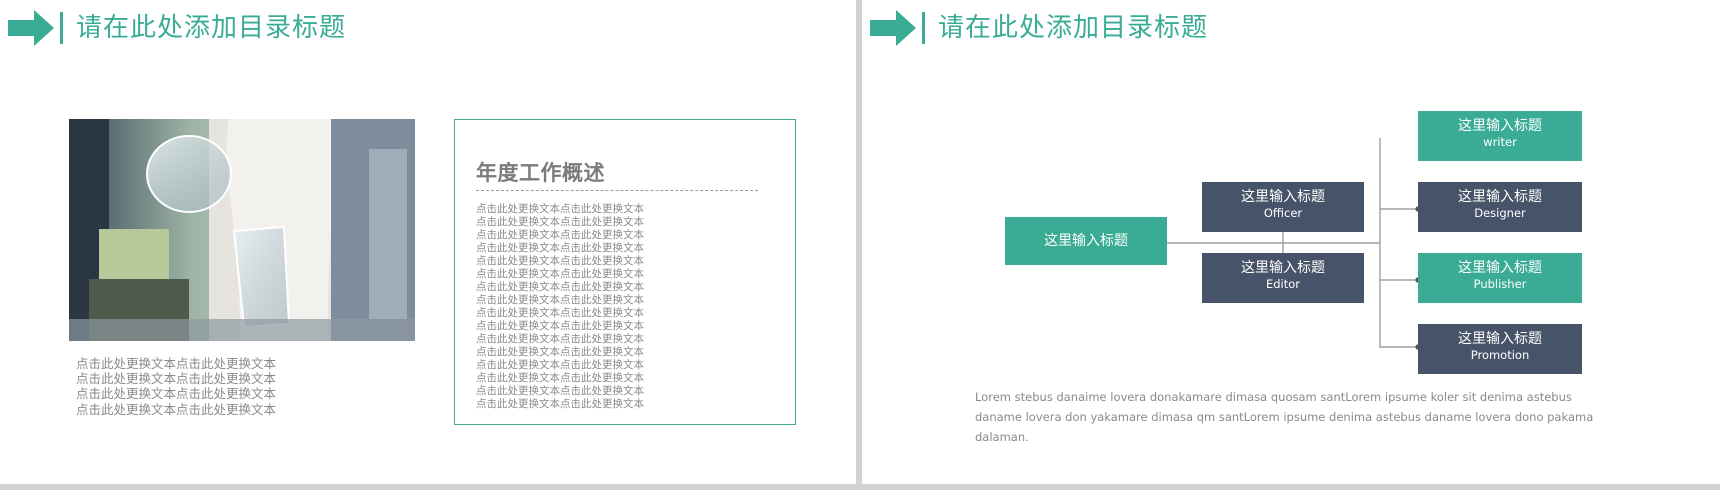 The height and width of the screenshot is (490, 1720). Describe the element at coordinates (540, 173) in the screenshot. I see `overview-title: 年度工作概述` at that location.